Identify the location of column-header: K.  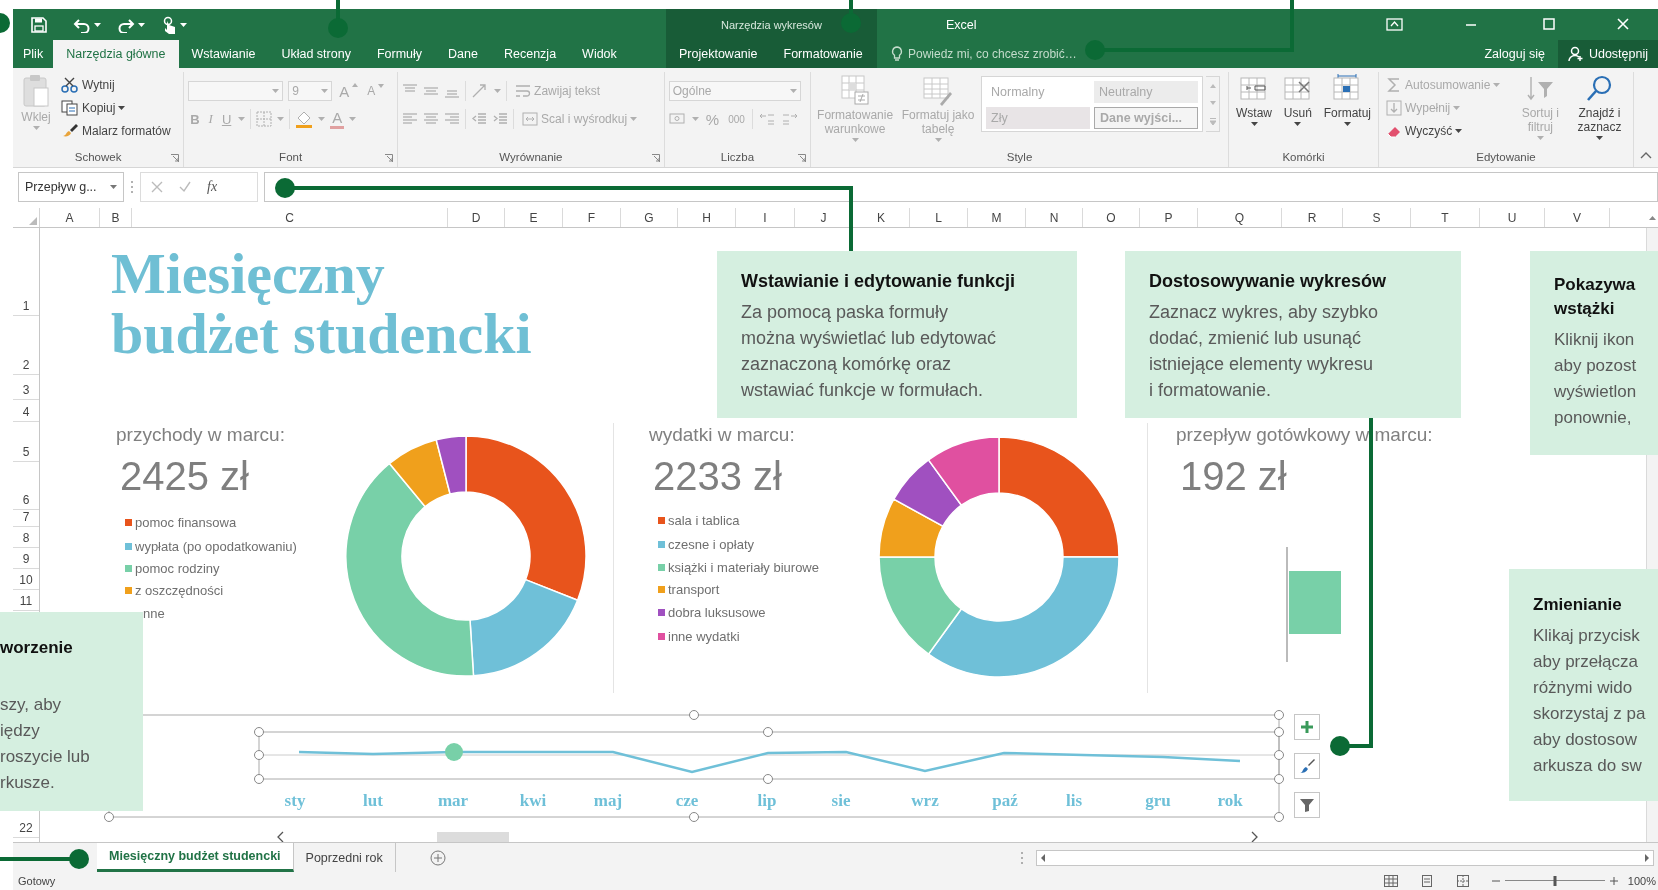
(881, 217).